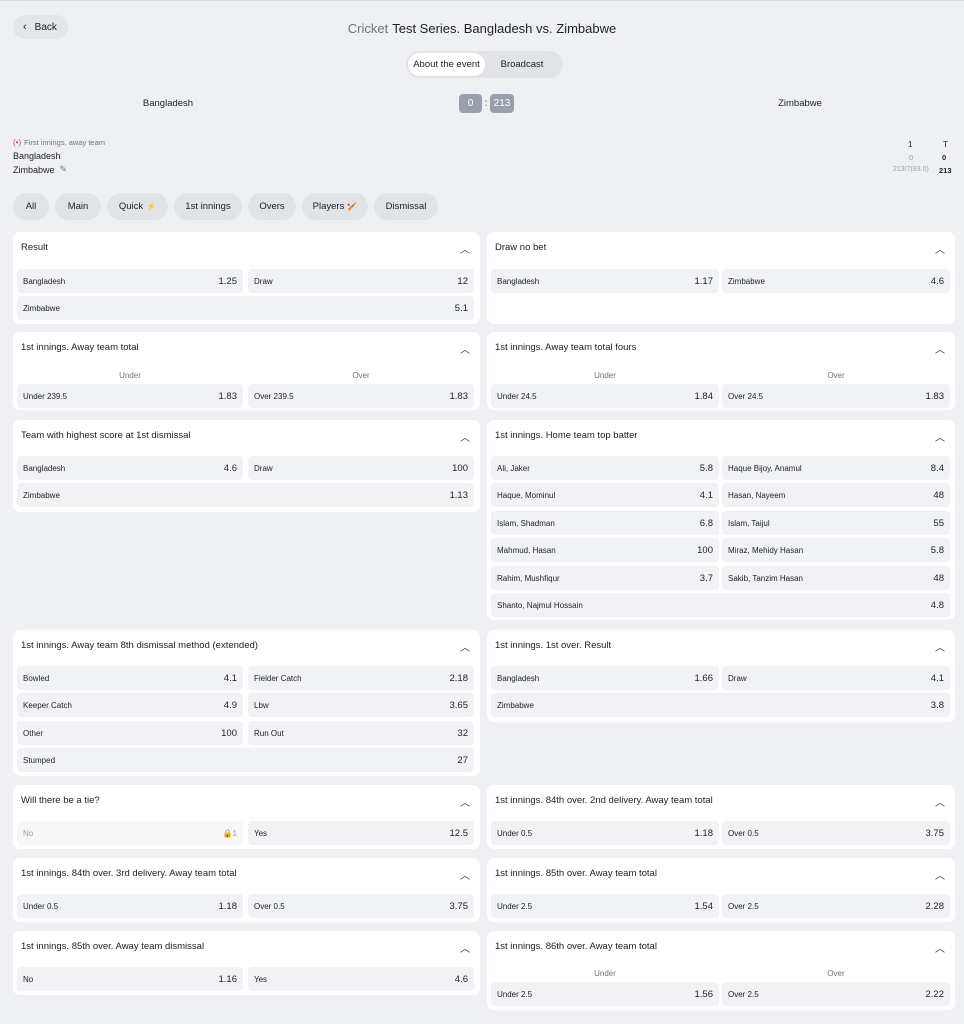 Image resolution: width=964 pixels, height=1024 pixels. What do you see at coordinates (361, 705) in the screenshot?
I see `odds-cell: Lbw 3.65` at bounding box center [361, 705].